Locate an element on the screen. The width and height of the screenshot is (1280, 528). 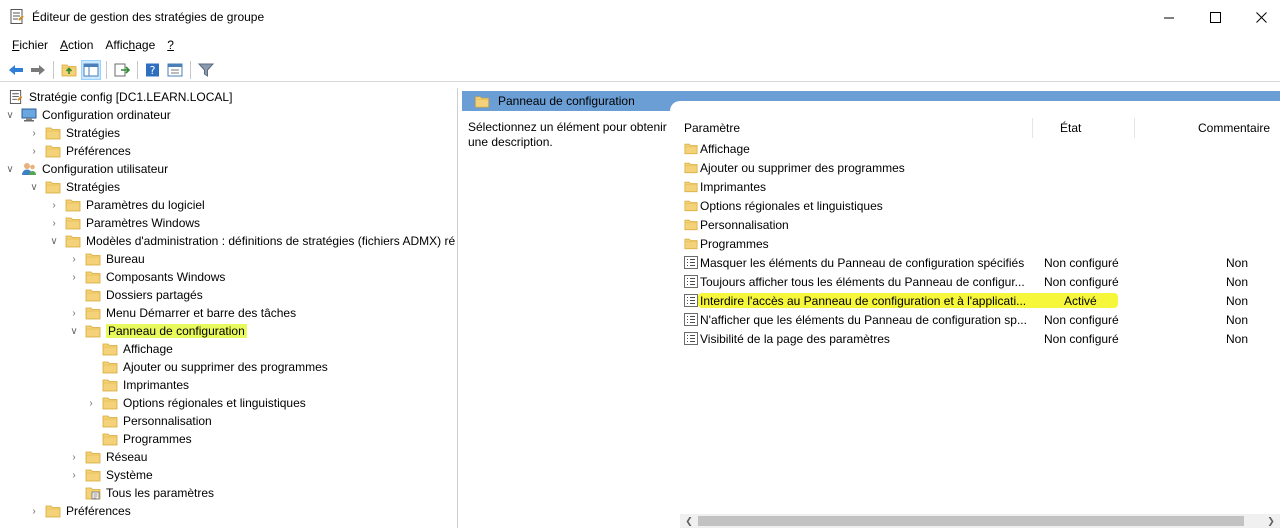
column-header-state: État is located at coordinates (1070, 128).